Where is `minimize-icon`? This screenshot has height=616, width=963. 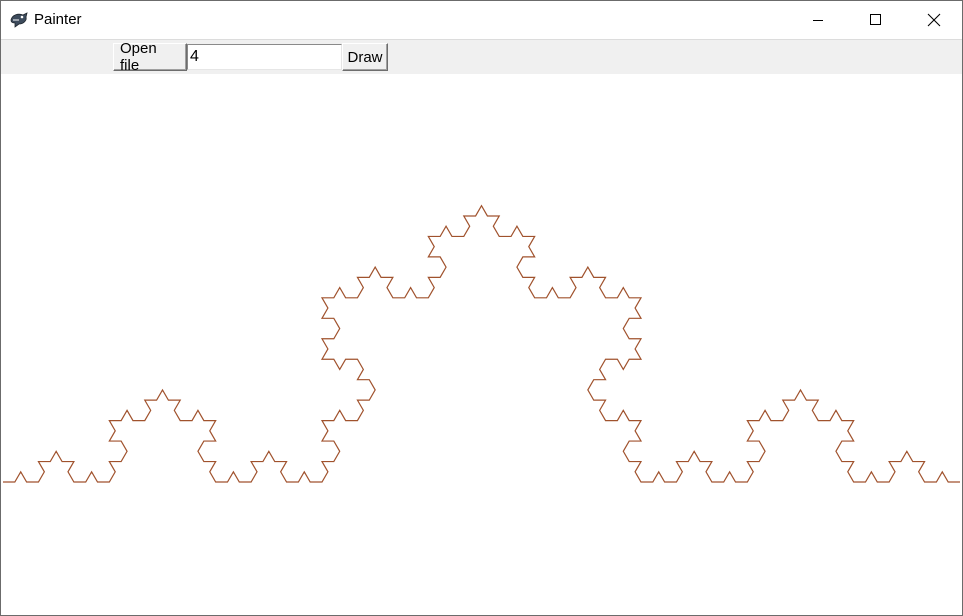
minimize-icon is located at coordinates (818, 20).